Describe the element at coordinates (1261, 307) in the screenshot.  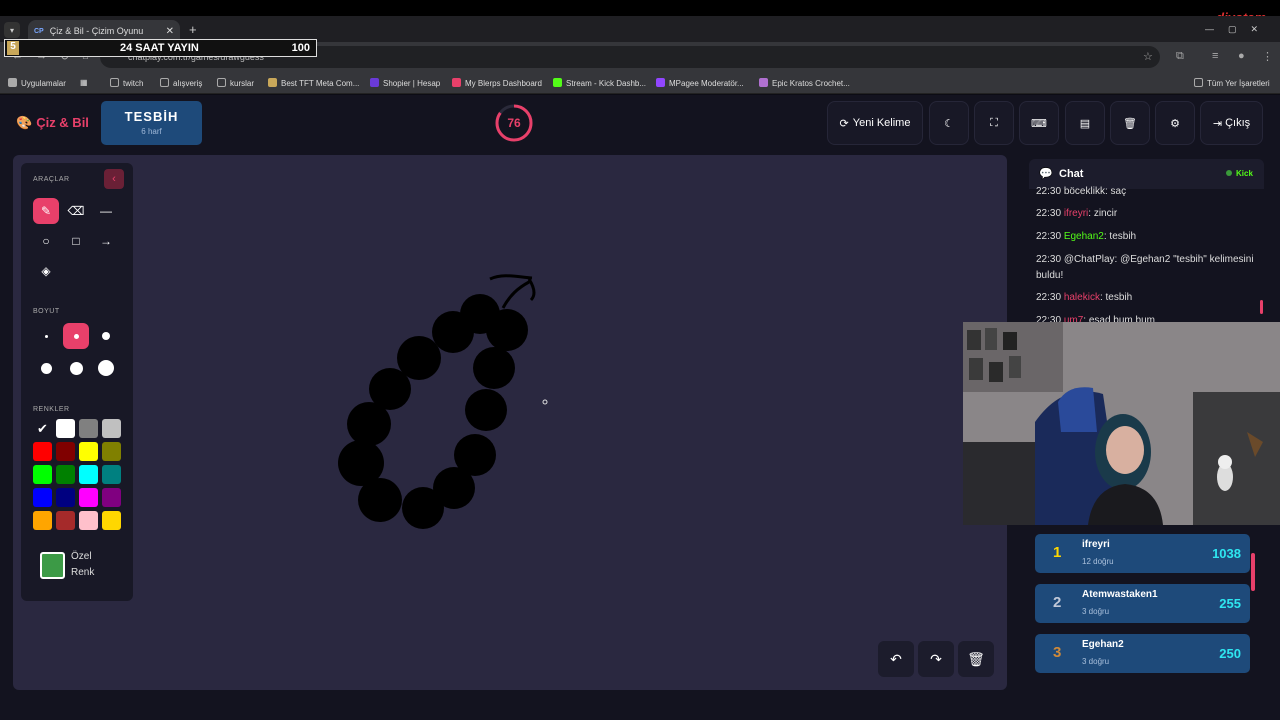
I see `chat-scrollbar` at that location.